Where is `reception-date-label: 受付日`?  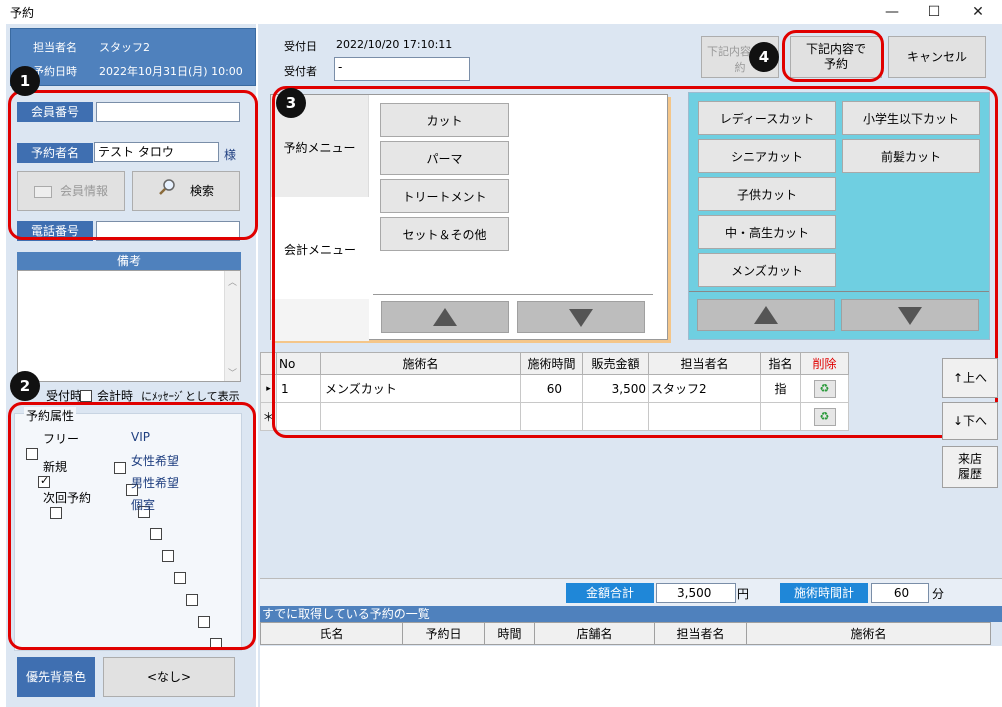
reception-date-label: 受付日 is located at coordinates (300, 46).